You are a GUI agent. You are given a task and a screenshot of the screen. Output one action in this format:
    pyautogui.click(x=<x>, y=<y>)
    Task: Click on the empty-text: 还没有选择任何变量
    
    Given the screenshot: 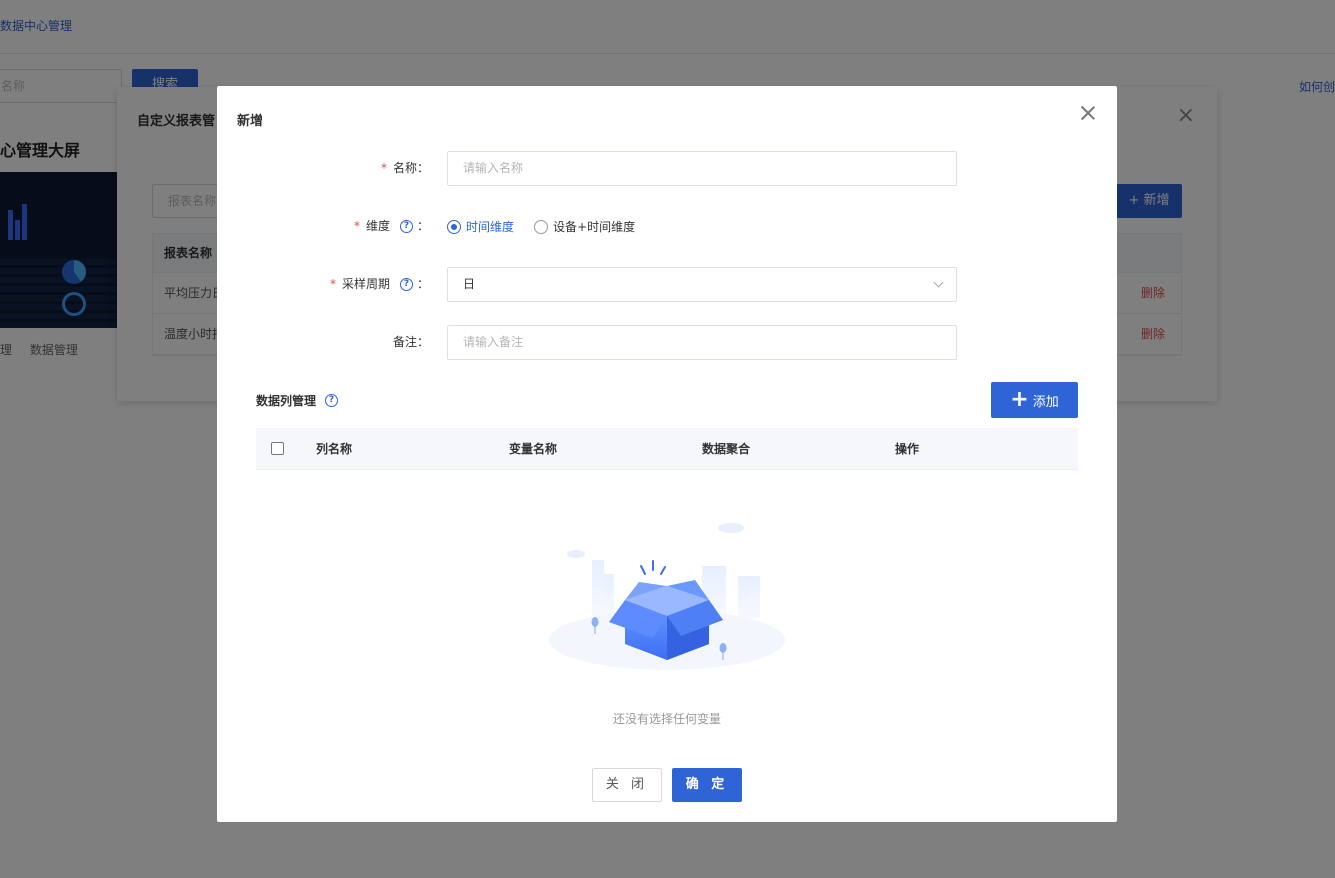 What is the action you would take?
    pyautogui.click(x=666, y=719)
    